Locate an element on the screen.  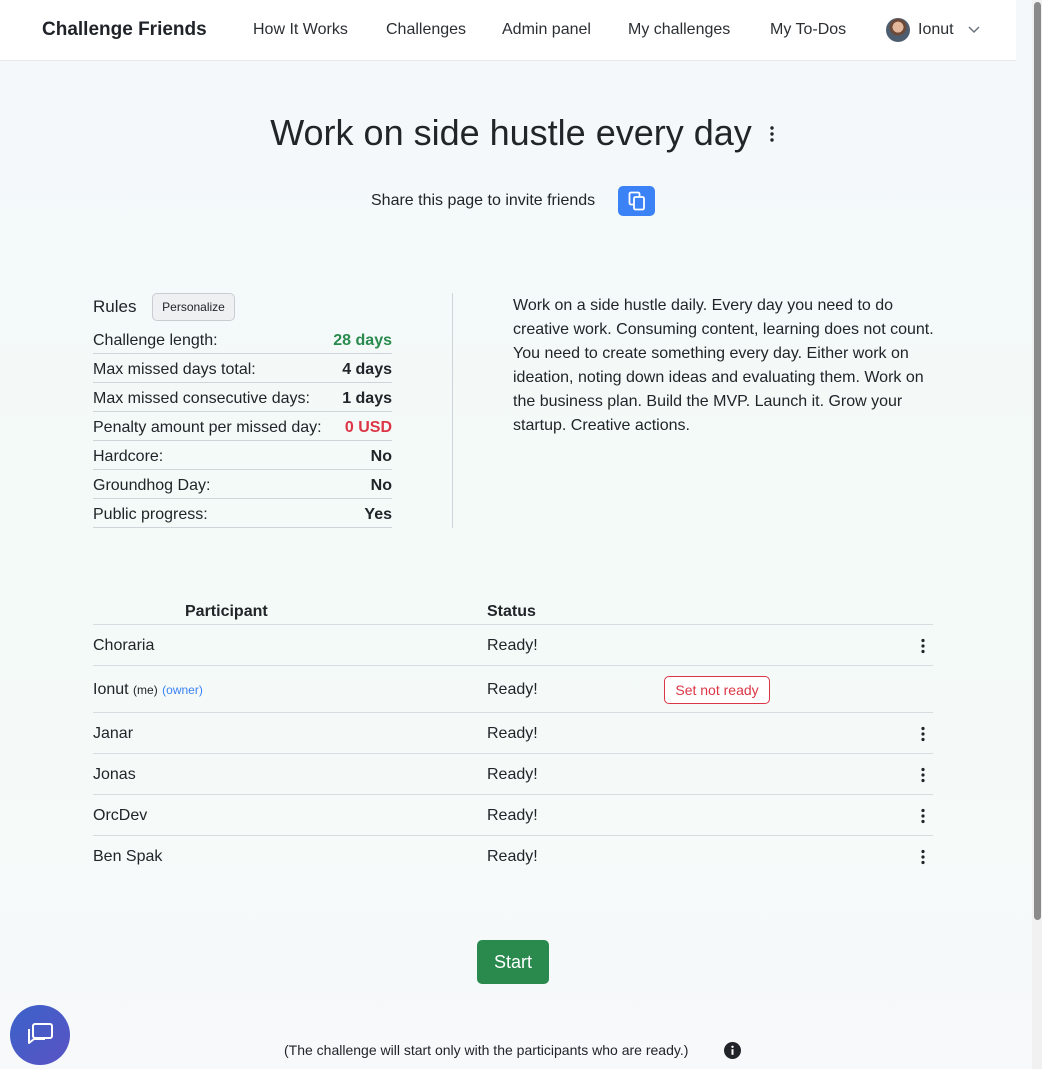
rule-value: 28 days is located at coordinates (362, 340).